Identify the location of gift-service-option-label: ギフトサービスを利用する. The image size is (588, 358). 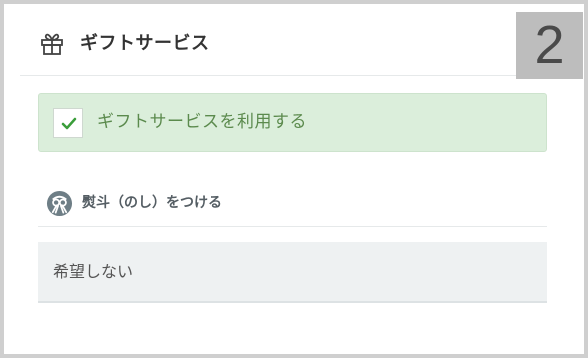
(202, 122).